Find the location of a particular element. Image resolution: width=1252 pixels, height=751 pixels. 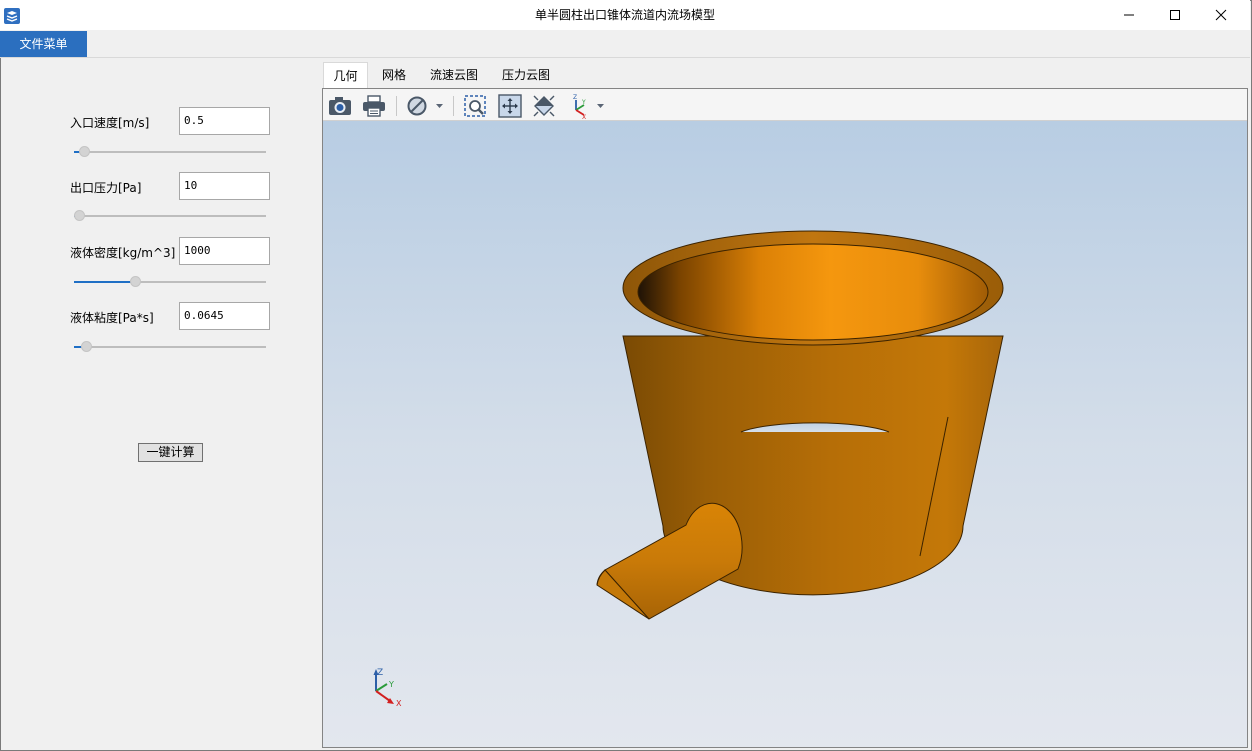

file-menu: 文件菜单 is located at coordinates (43, 44).